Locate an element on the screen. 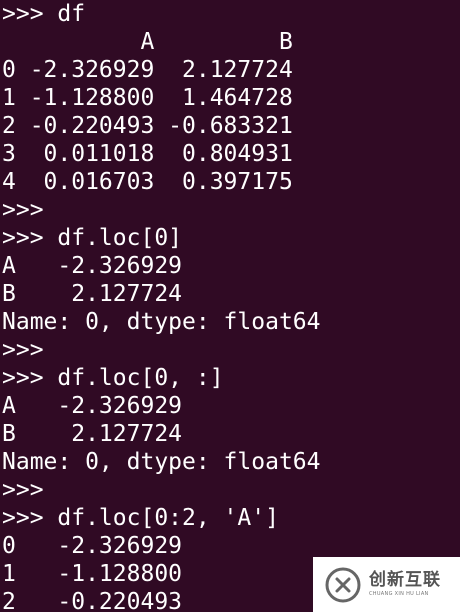 This screenshot has height=612, width=460. terminal-line: 4 0.016703 0.397175 is located at coordinates (147, 182).